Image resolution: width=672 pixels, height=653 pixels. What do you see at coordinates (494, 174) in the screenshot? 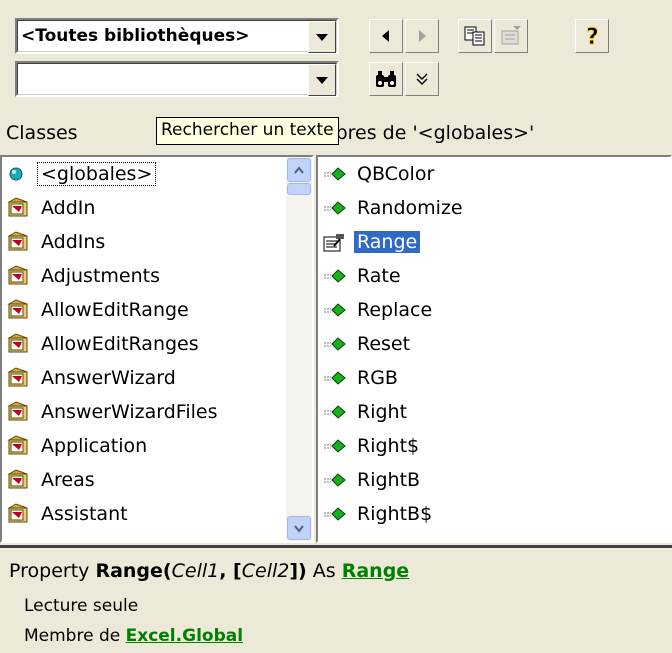
I see `member-list-item: QBColor` at bounding box center [494, 174].